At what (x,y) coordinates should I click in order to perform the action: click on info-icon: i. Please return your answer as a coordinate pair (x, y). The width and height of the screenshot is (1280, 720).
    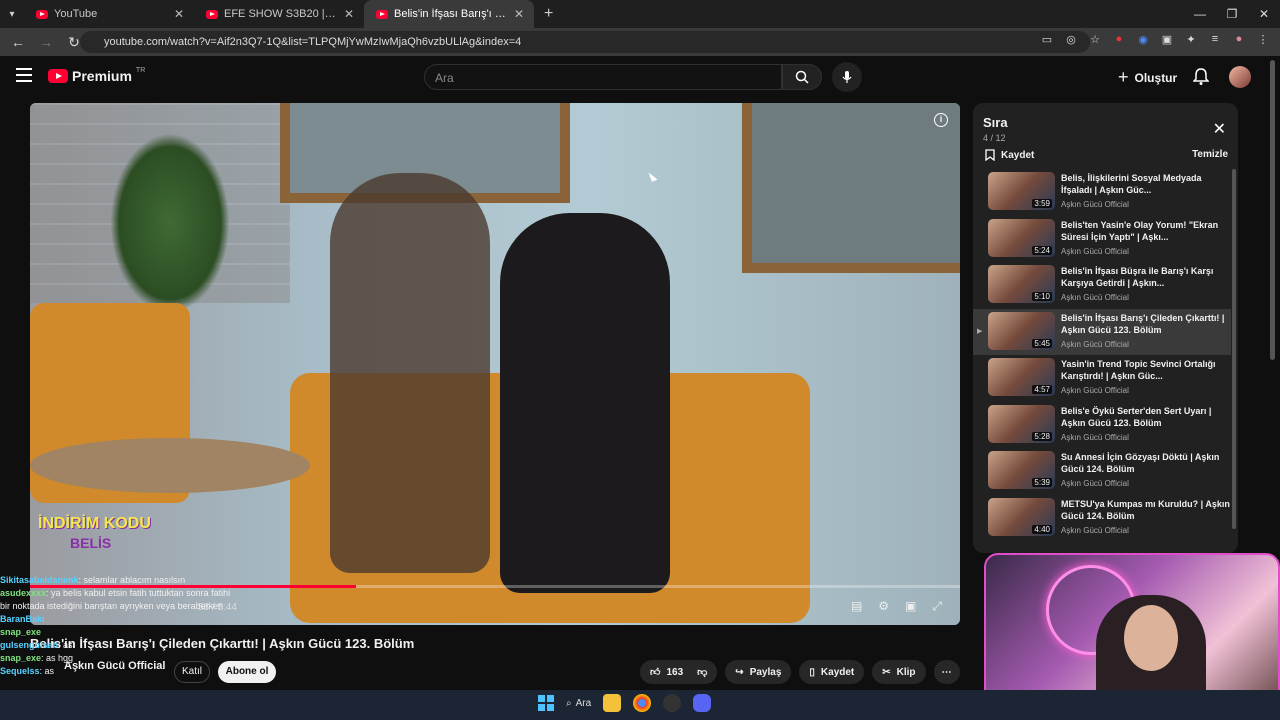
    Looking at the image, I should click on (941, 120).